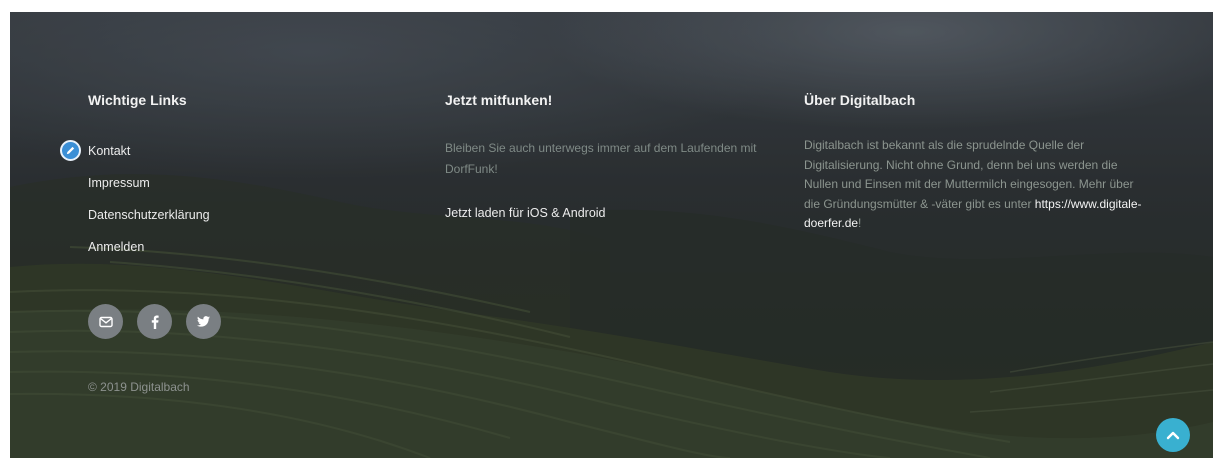  I want to click on chevron-up-icon, so click(1173, 435).